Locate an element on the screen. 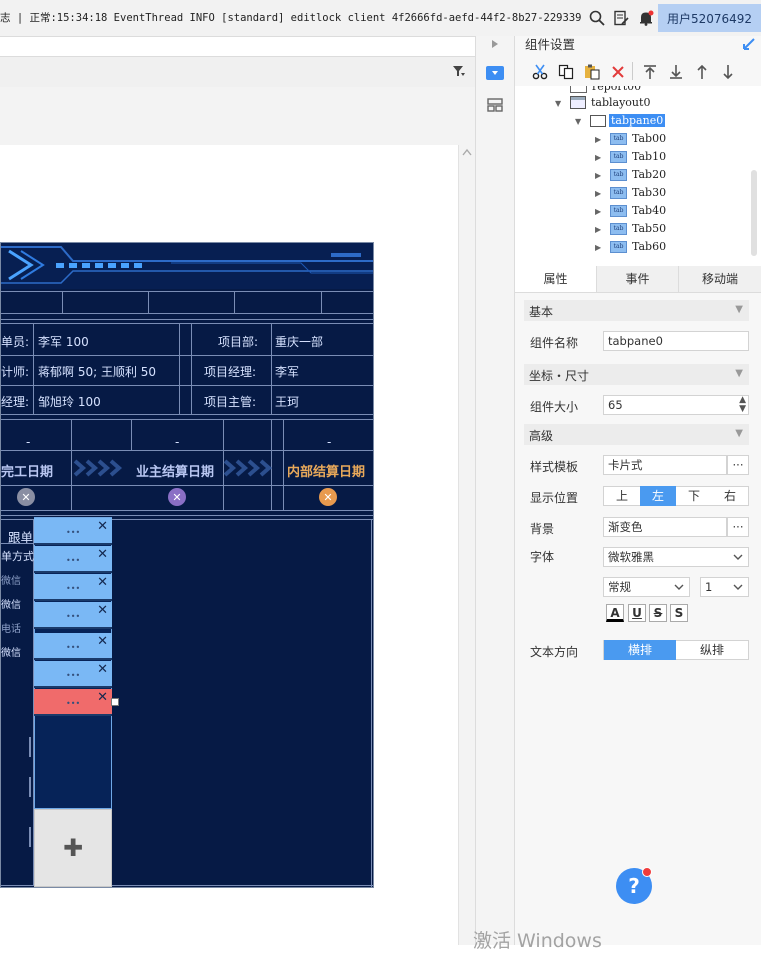  component-name-input: tabpane0 is located at coordinates (676, 341).